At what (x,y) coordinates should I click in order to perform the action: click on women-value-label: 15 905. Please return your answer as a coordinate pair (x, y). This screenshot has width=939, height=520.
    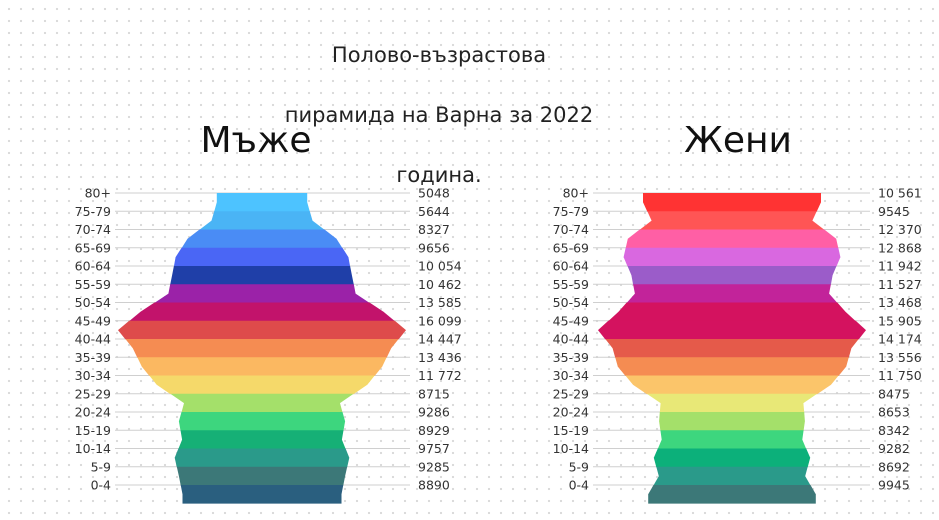
    Looking at the image, I should click on (900, 320).